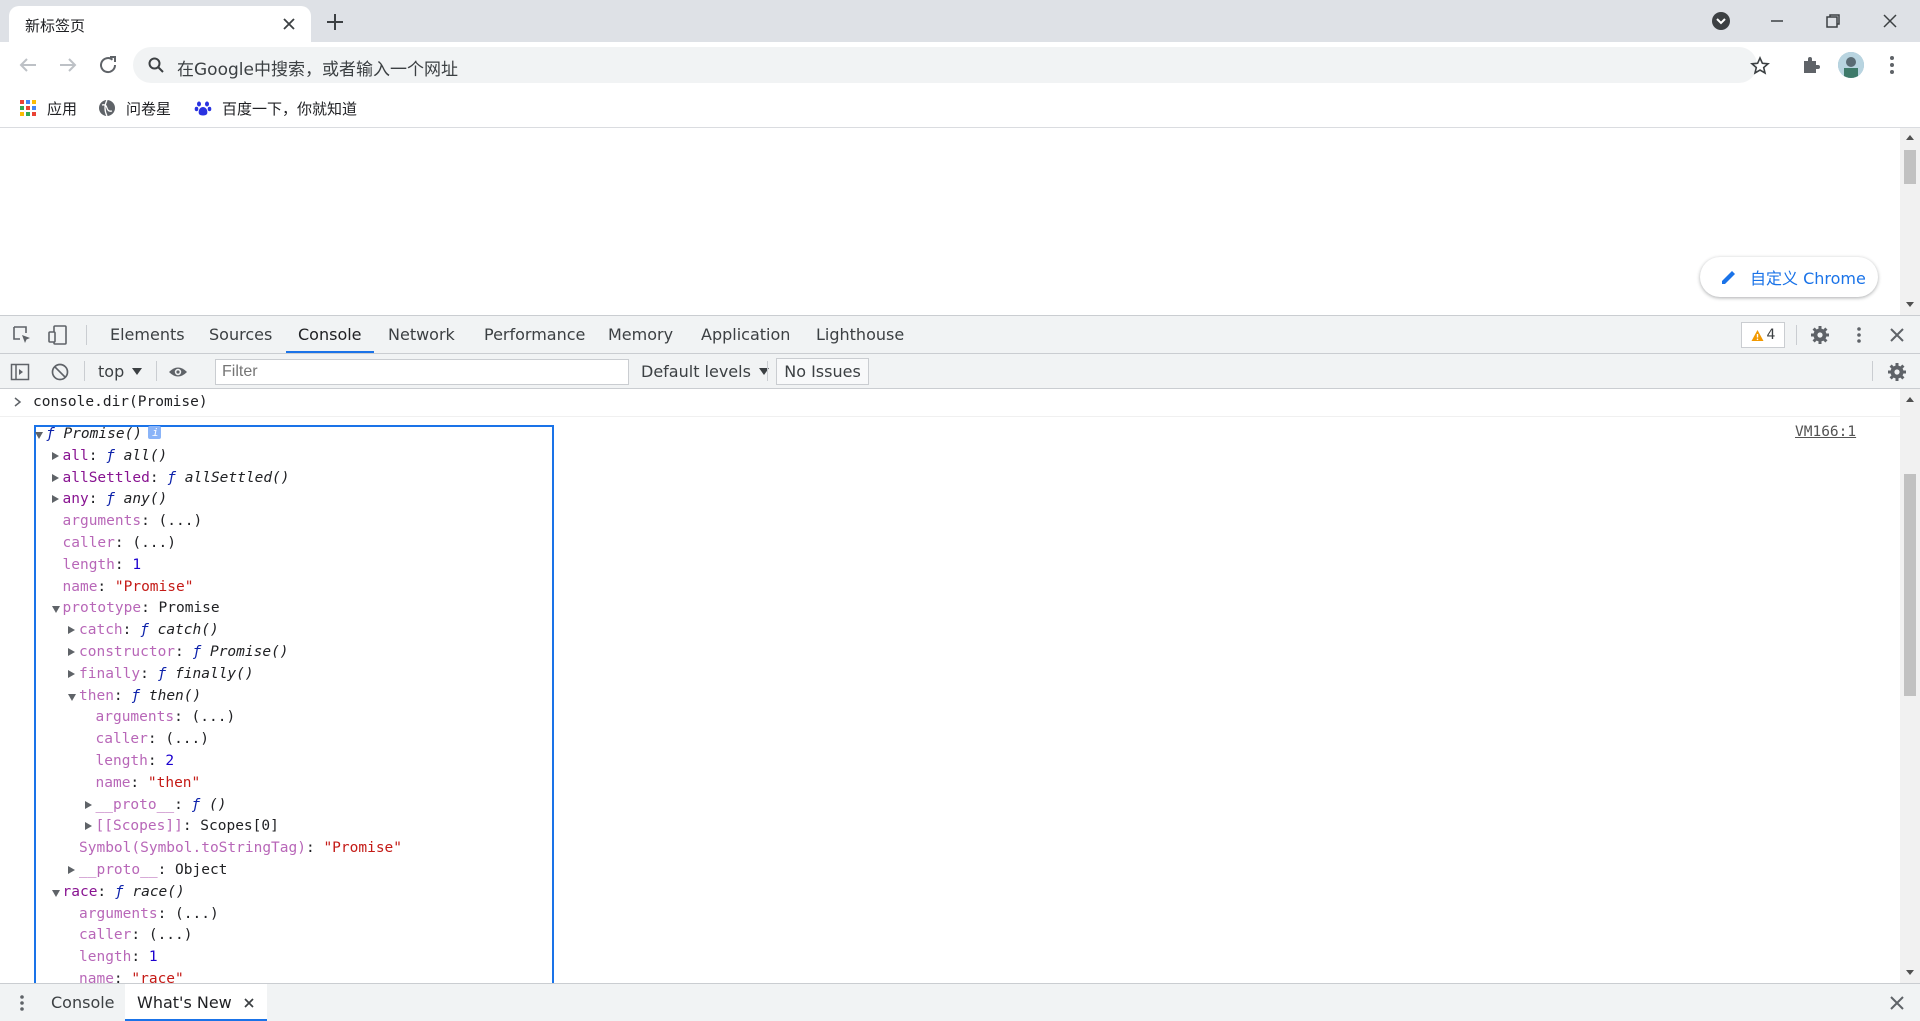  Describe the element at coordinates (147, 870) in the screenshot. I see `tree-row: __proto__: Object` at that location.